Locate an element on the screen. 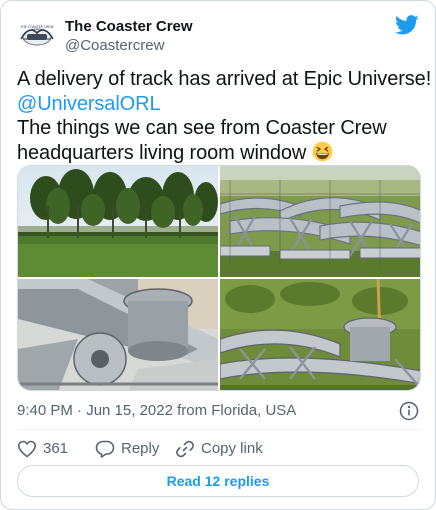 This screenshot has height=510, width=436. photo-track-grass-image is located at coordinates (320, 334).